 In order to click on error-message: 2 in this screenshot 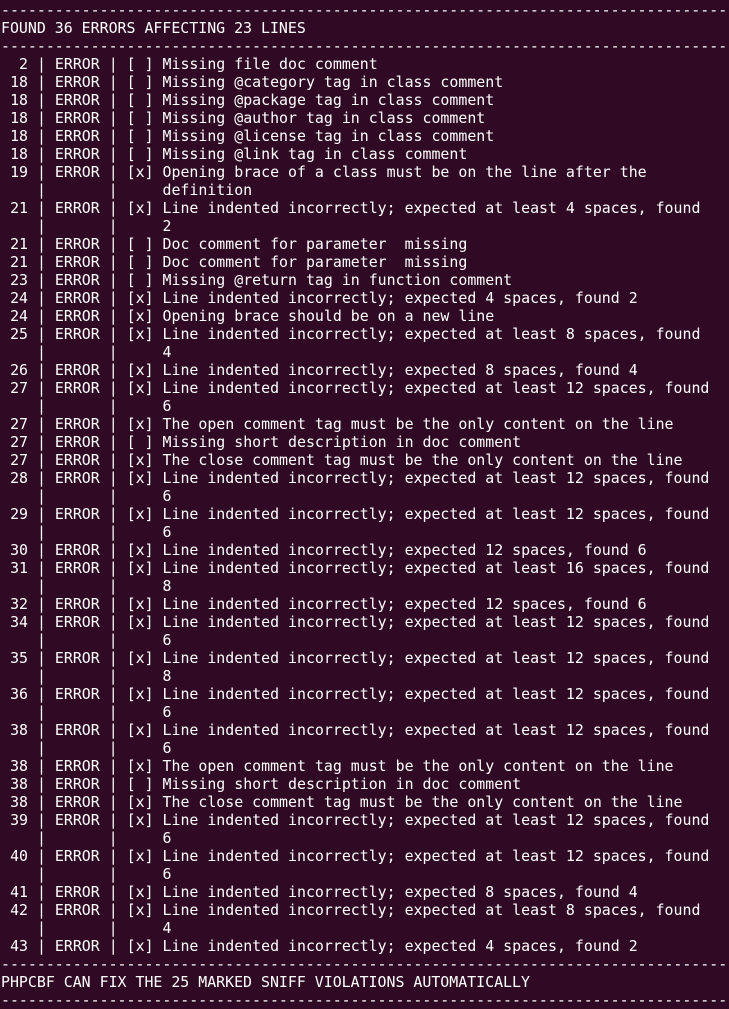, I will do `click(167, 226)`.